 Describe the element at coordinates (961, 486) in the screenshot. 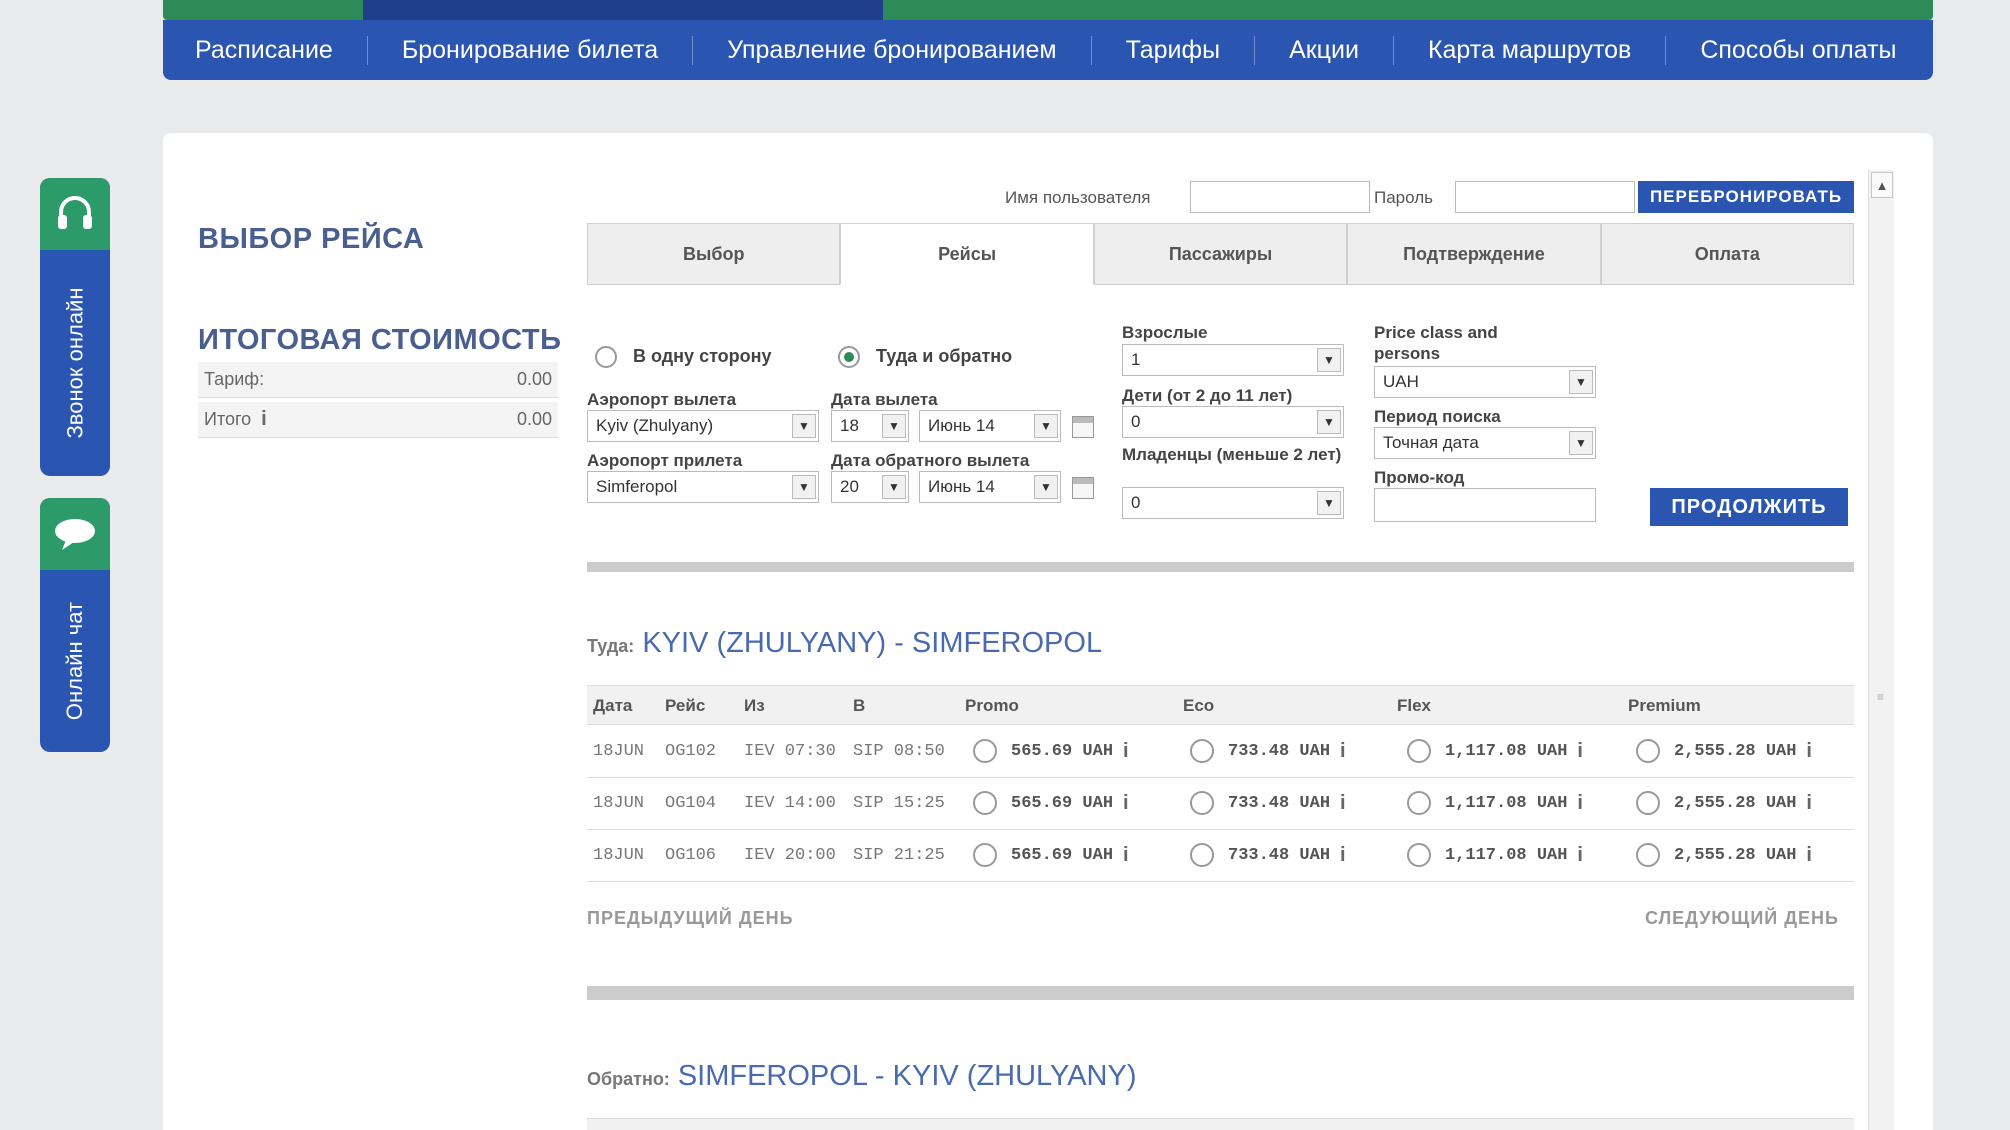

I see `return-month-value: Июнь 14` at that location.